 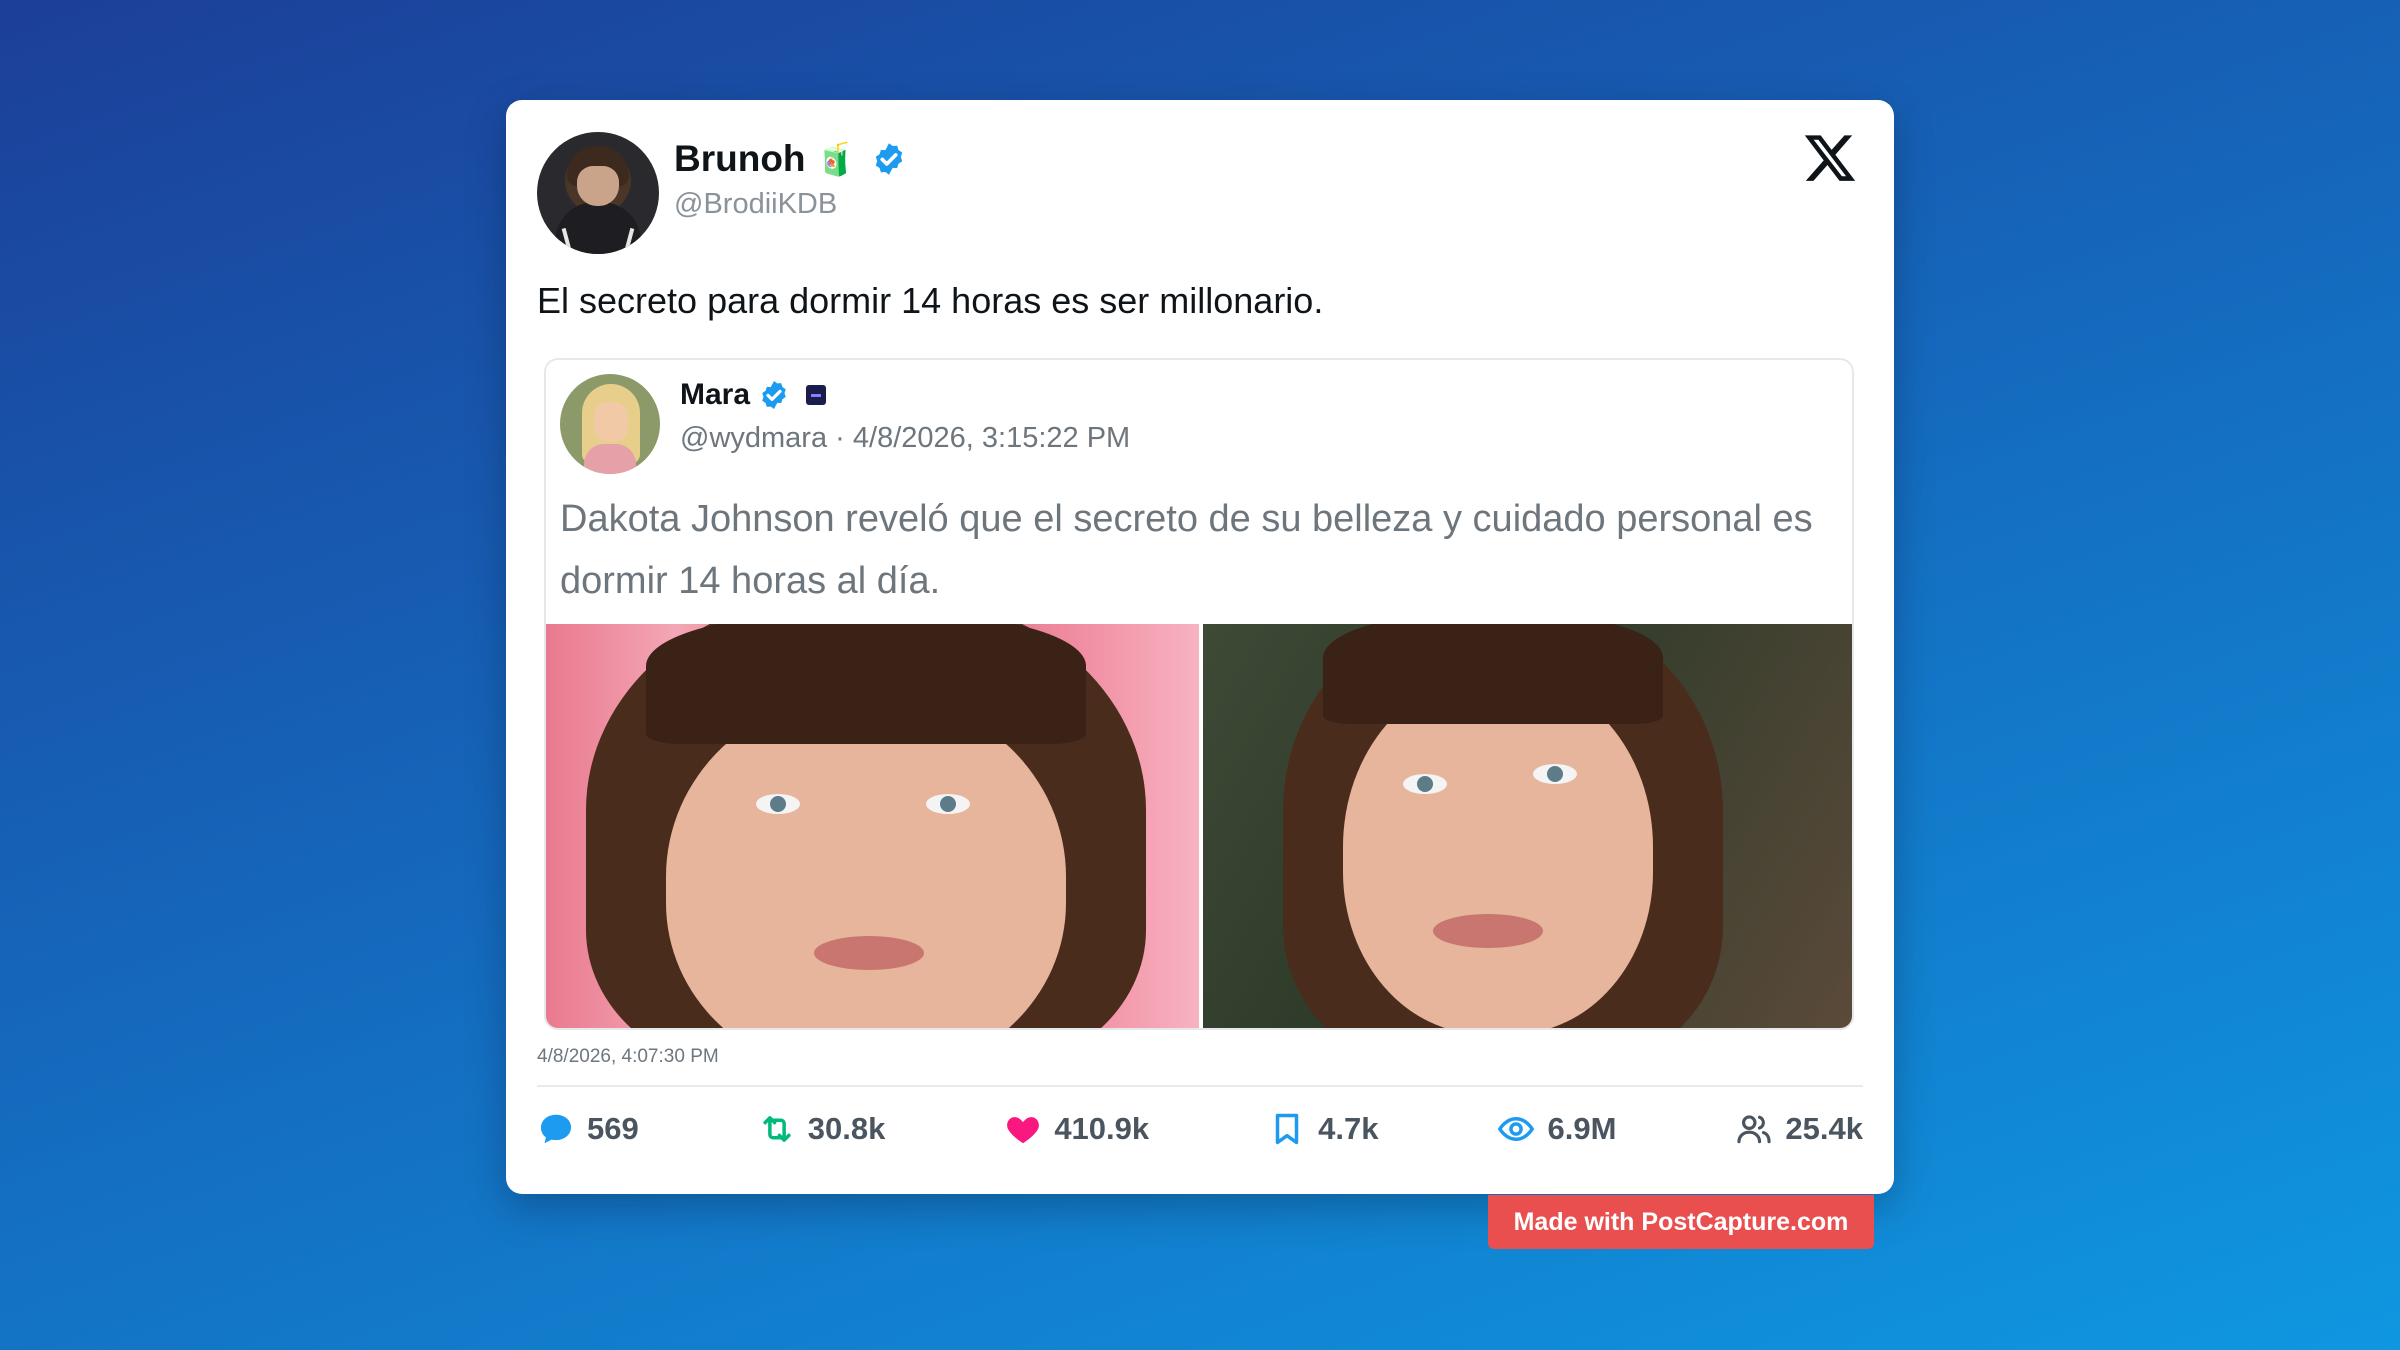 What do you see at coordinates (556, 1129) in the screenshot?
I see `reply-icon` at bounding box center [556, 1129].